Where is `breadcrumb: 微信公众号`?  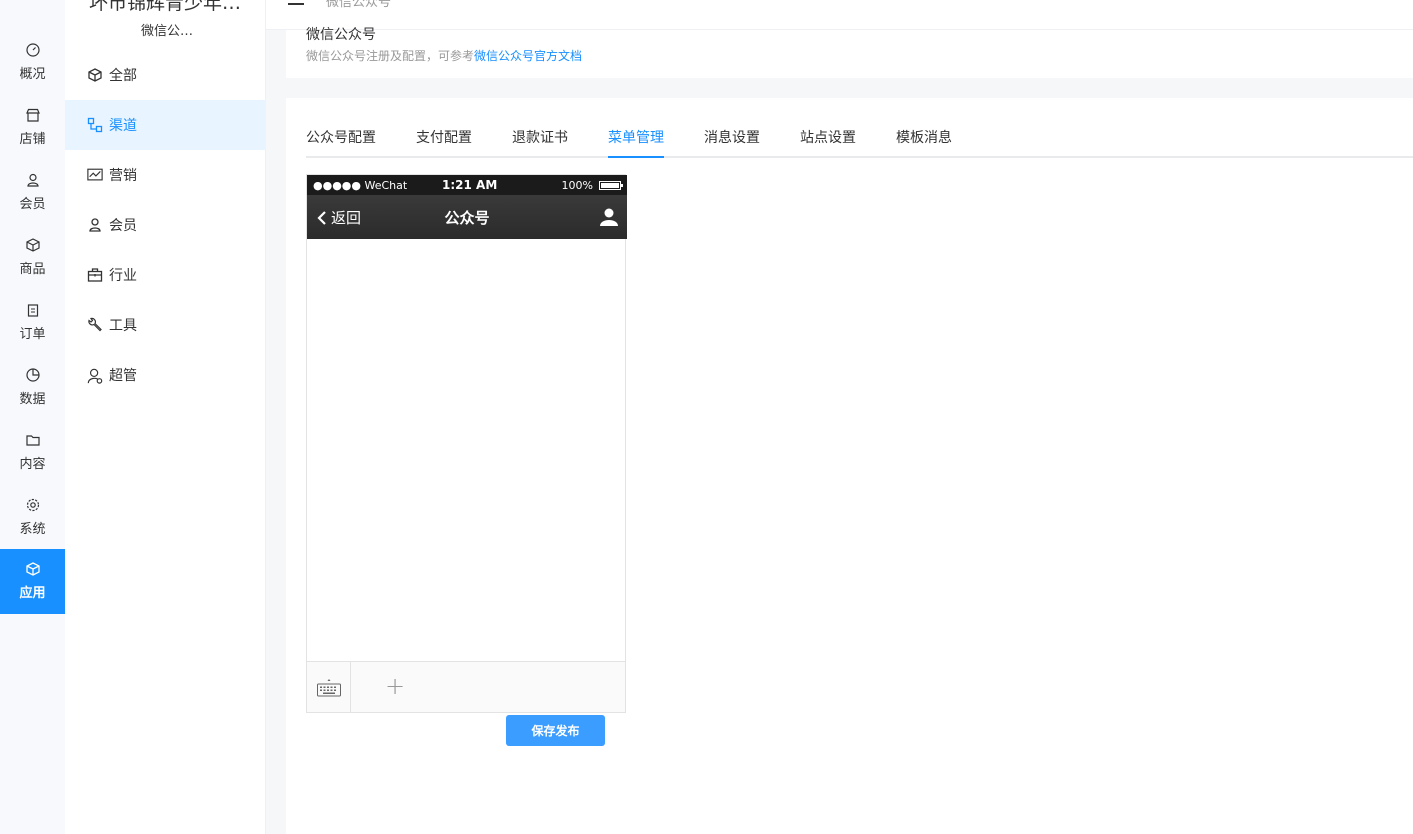 breadcrumb: 微信公众号 is located at coordinates (359, 5).